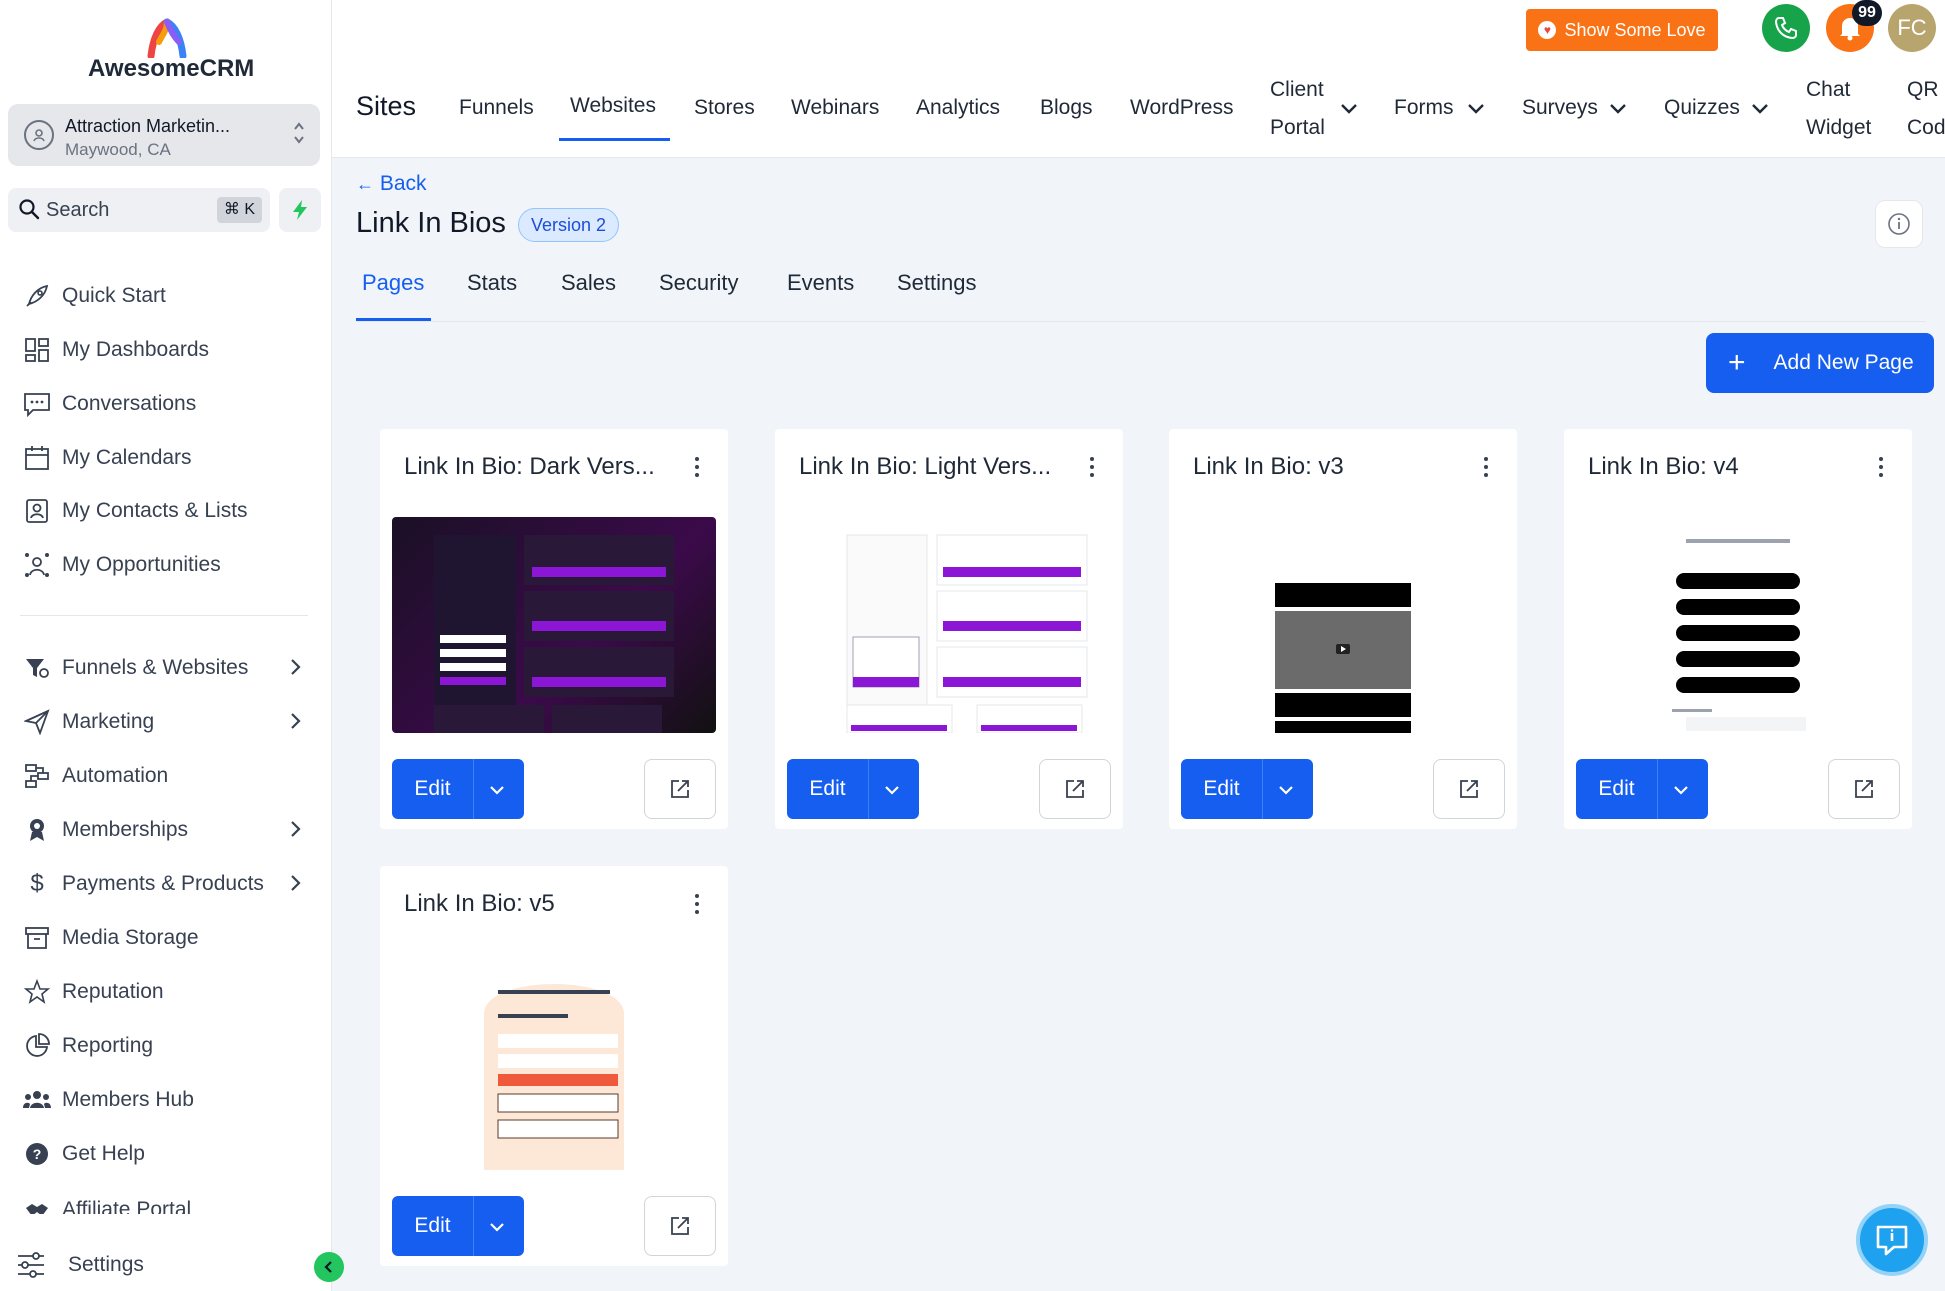 The image size is (1945, 1291). Describe the element at coordinates (391, 184) in the screenshot. I see `back-link: ← Back` at that location.